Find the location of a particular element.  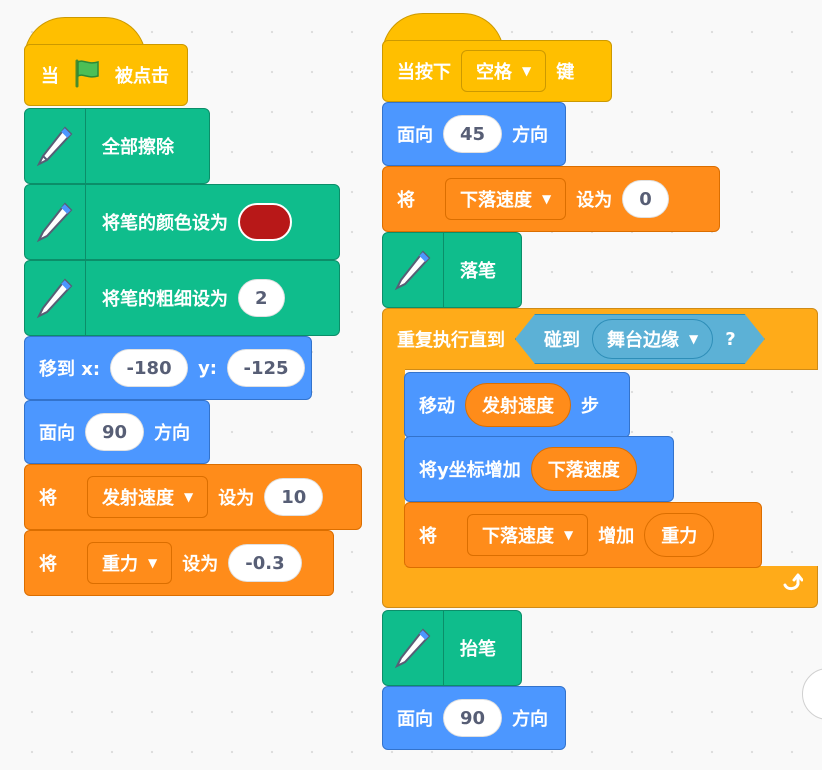

set-pen-color-block: 将笔的颜色设为 is located at coordinates (182, 222).